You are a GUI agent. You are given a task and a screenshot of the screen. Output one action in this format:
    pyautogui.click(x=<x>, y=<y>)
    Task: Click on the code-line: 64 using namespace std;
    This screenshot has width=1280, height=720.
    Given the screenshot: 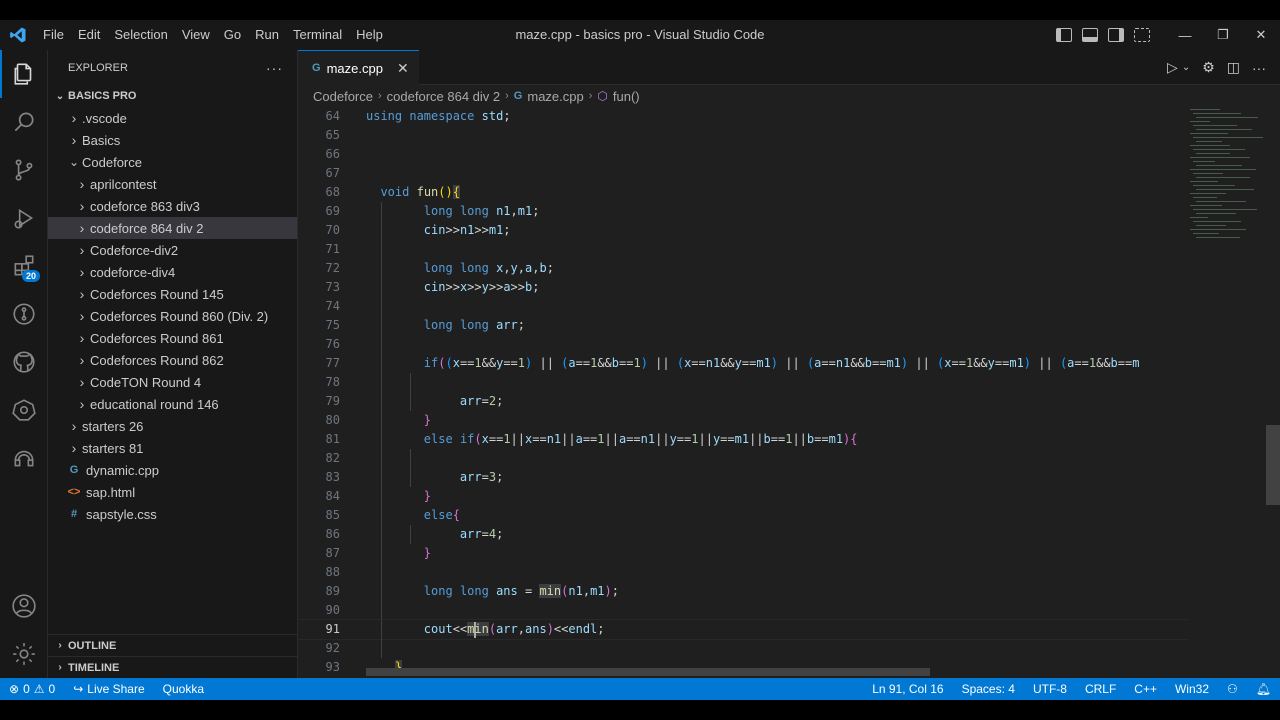 What is the action you would take?
    pyautogui.click(x=743, y=116)
    